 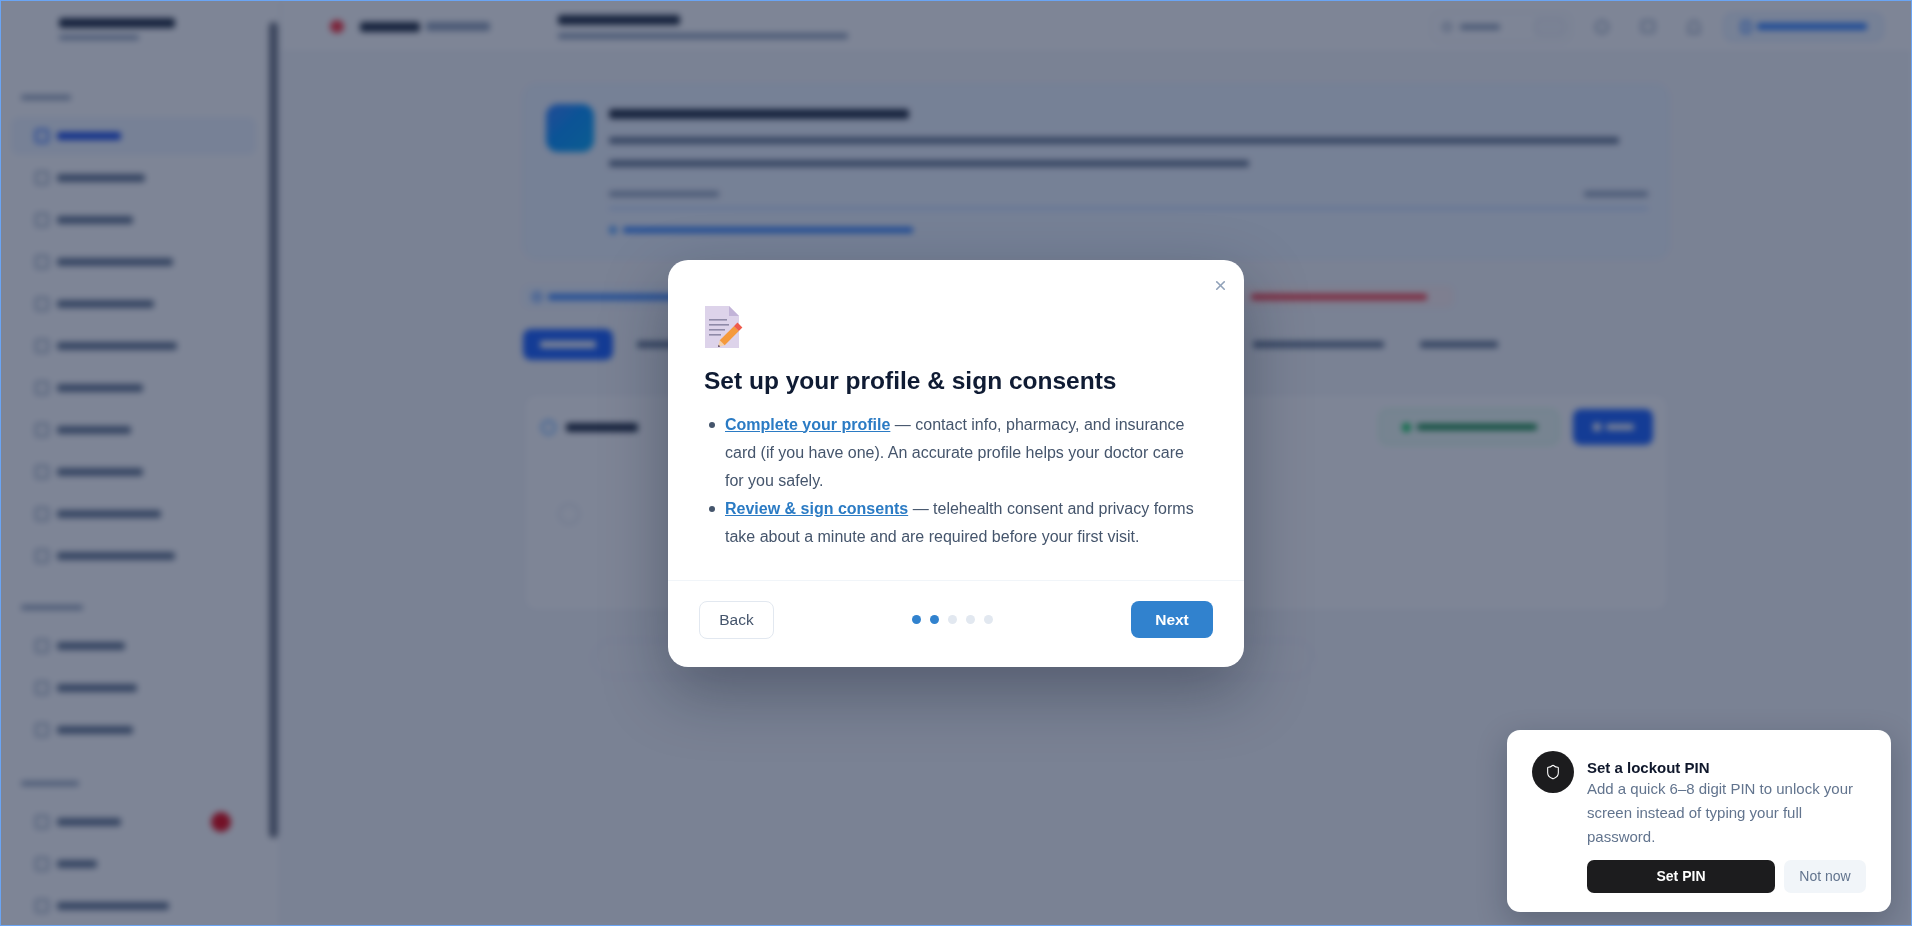 What do you see at coordinates (1681, 876) in the screenshot?
I see `set-pin-button: Set PIN` at bounding box center [1681, 876].